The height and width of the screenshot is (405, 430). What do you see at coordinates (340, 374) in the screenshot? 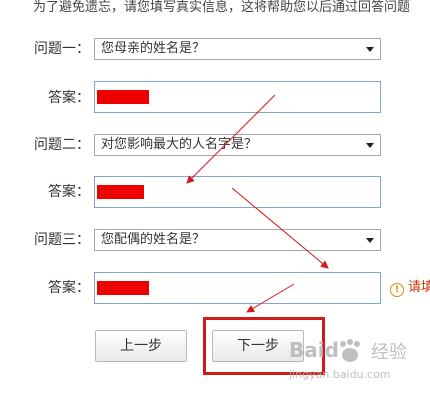
I see `watermark-url: jingyan.baidu.com` at bounding box center [340, 374].